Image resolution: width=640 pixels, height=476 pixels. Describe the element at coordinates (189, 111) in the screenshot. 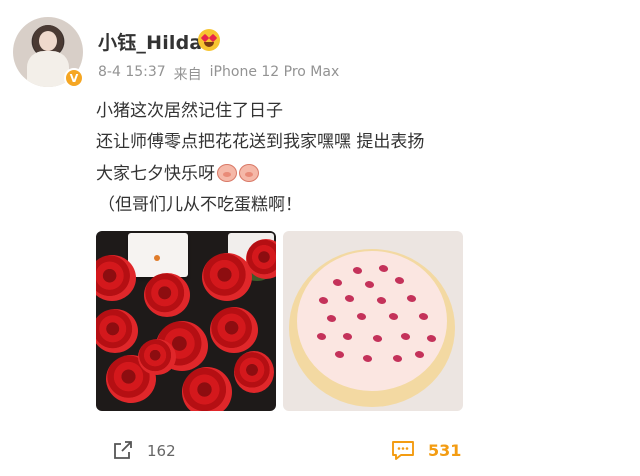

I see `post-text-line-1: 小猪这次居然记住了日子` at that location.